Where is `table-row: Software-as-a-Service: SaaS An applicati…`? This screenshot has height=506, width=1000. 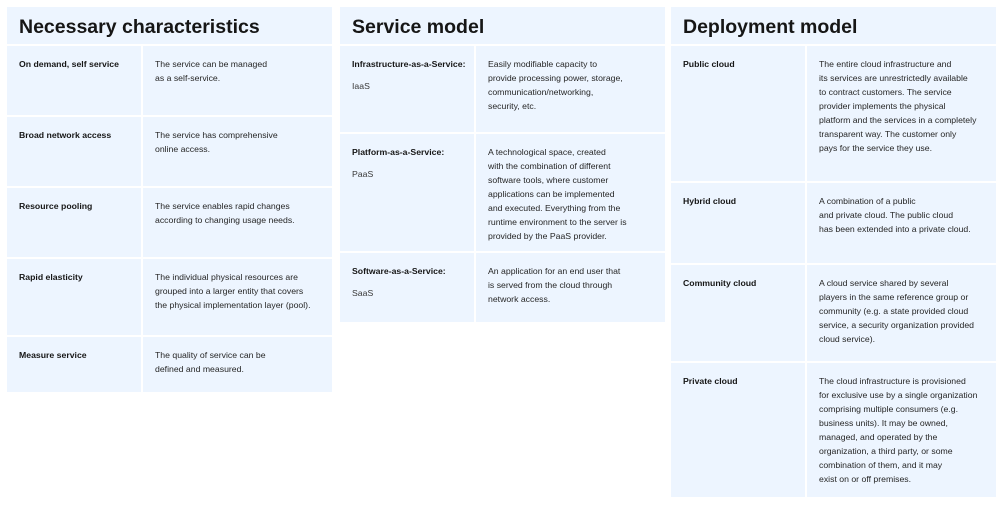 table-row: Software-as-a-Service: SaaS An applicati… is located at coordinates (502, 287).